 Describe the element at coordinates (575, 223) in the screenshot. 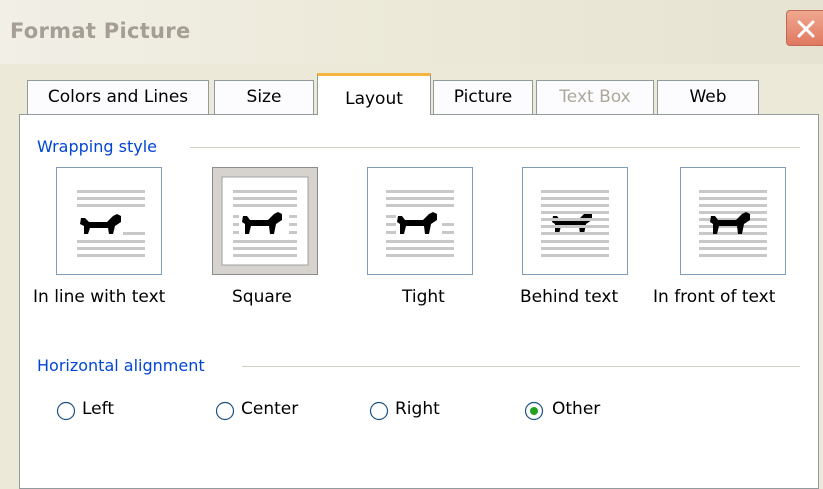

I see `behind-text-icon` at that location.